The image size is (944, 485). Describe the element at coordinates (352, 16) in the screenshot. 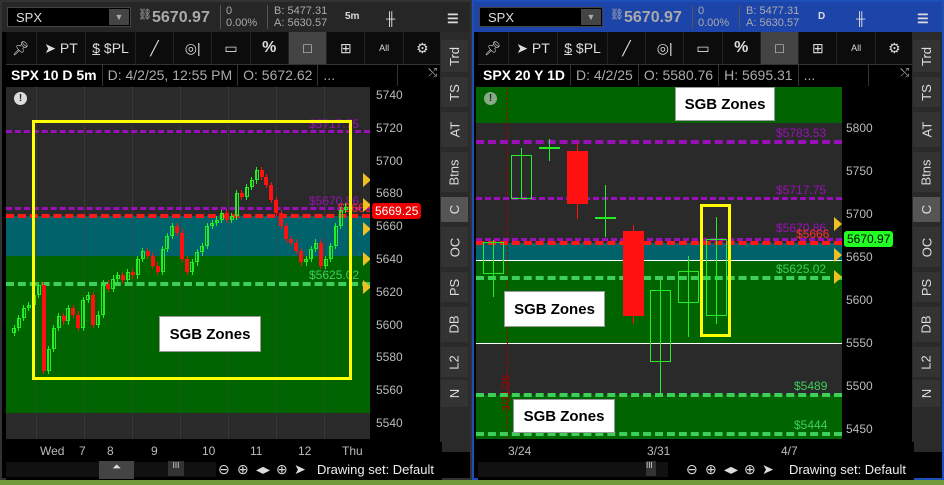

I see `timeframe-button: 5m` at that location.